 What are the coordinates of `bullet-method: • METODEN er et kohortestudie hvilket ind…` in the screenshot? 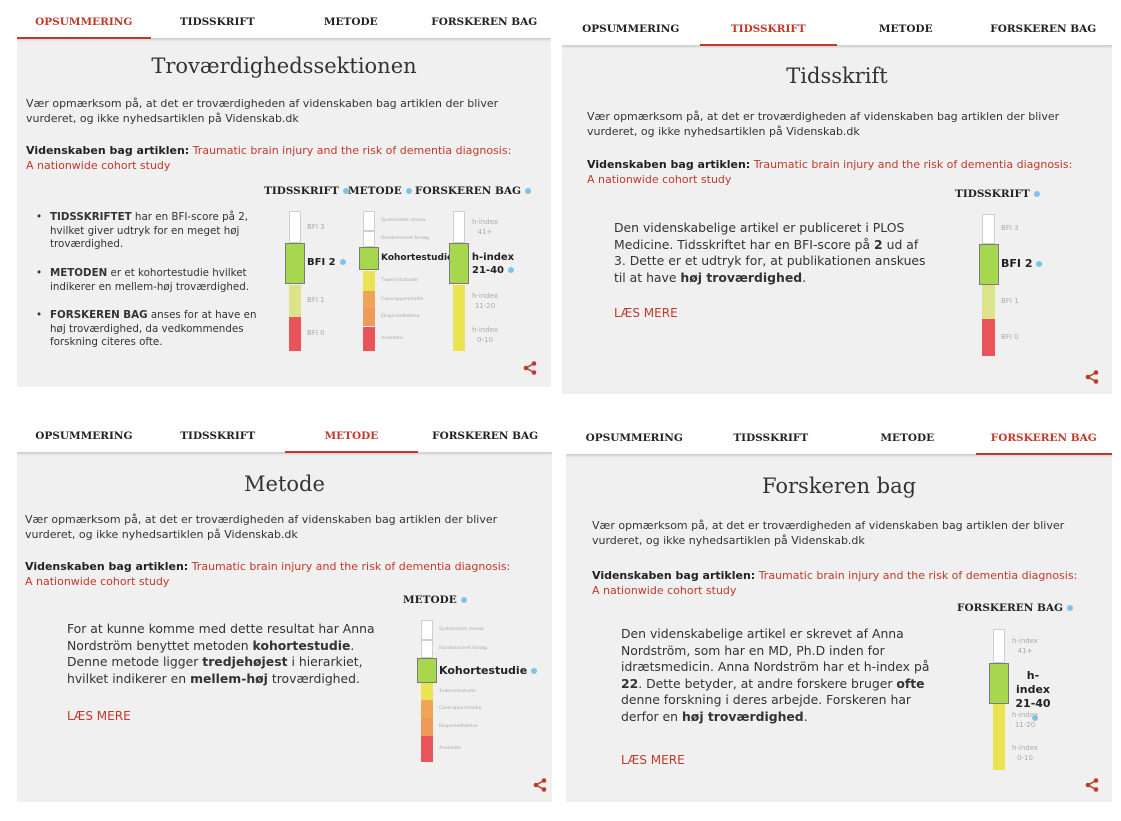 It's located at (143, 280).